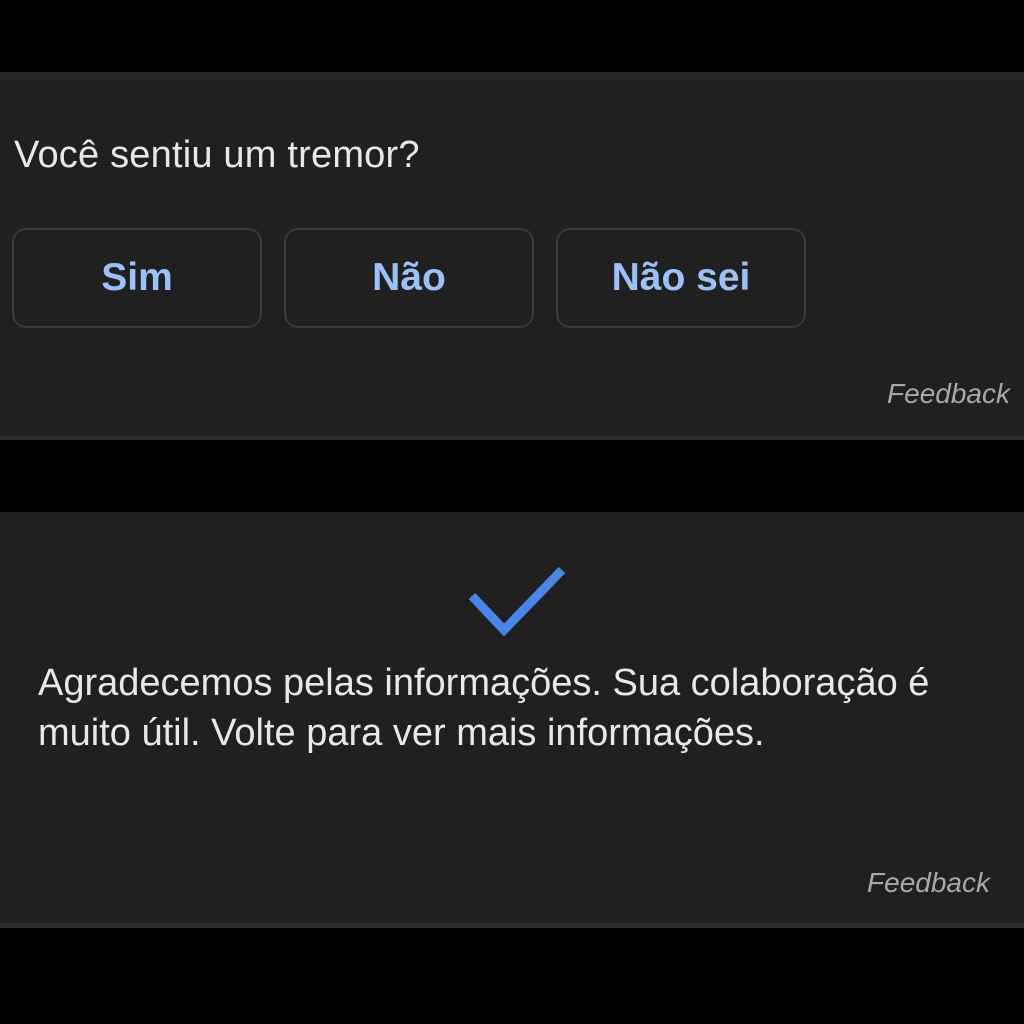  What do you see at coordinates (517, 601) in the screenshot?
I see `checkmark-icon` at bounding box center [517, 601].